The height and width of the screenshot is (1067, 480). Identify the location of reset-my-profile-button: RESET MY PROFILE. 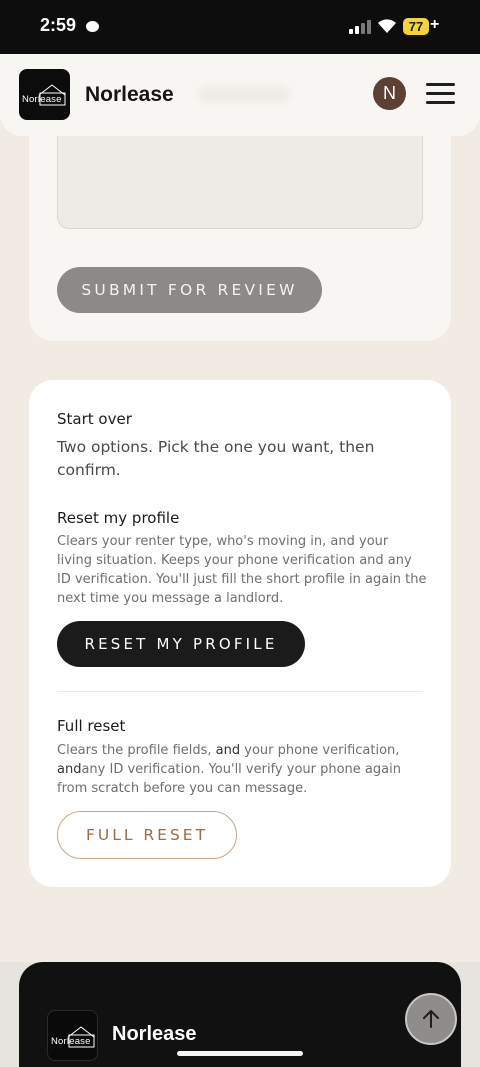
(181, 644).